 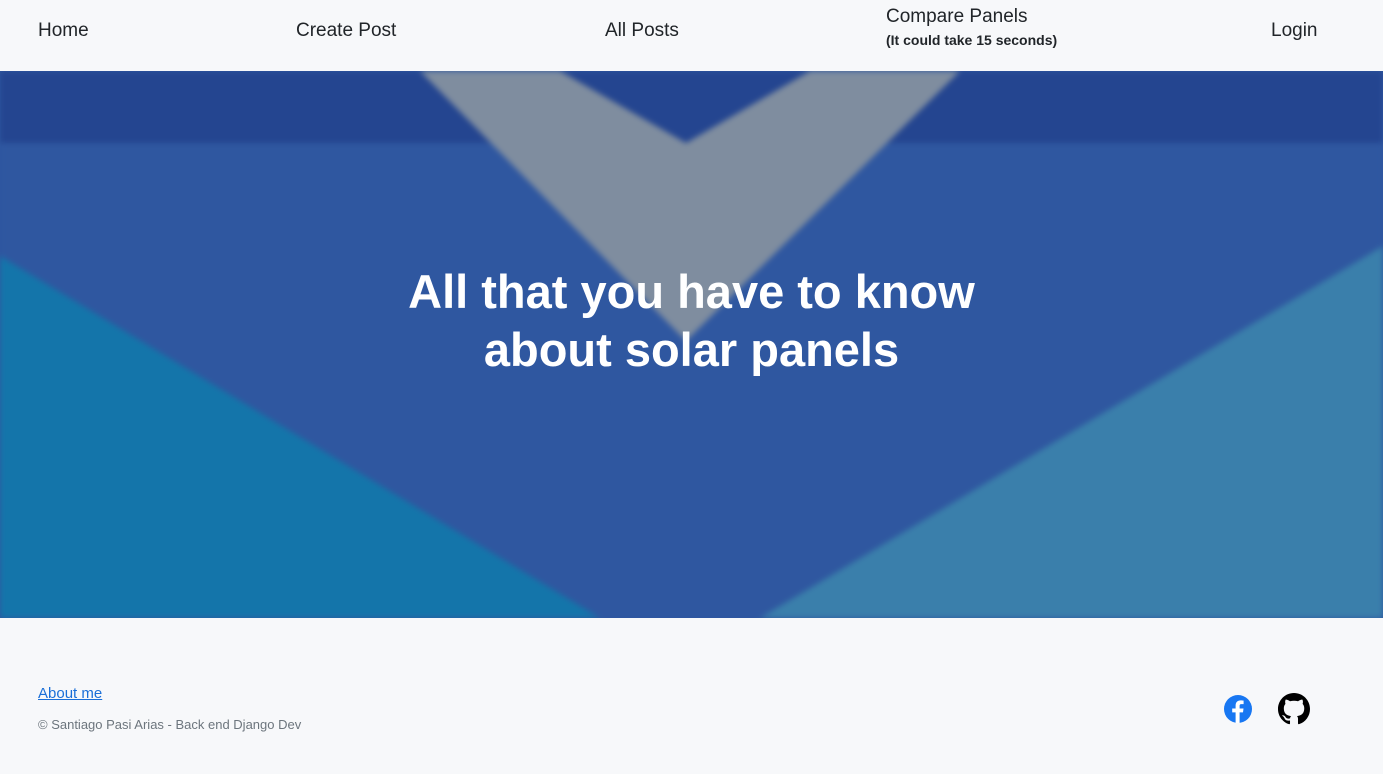 I want to click on compare-panels-label: Compare Panels, so click(x=957, y=16).